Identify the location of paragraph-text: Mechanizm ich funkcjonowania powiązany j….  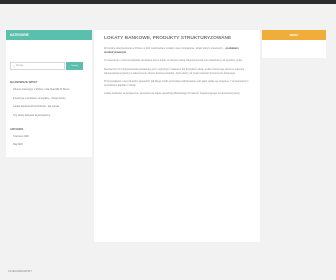
(174, 71).